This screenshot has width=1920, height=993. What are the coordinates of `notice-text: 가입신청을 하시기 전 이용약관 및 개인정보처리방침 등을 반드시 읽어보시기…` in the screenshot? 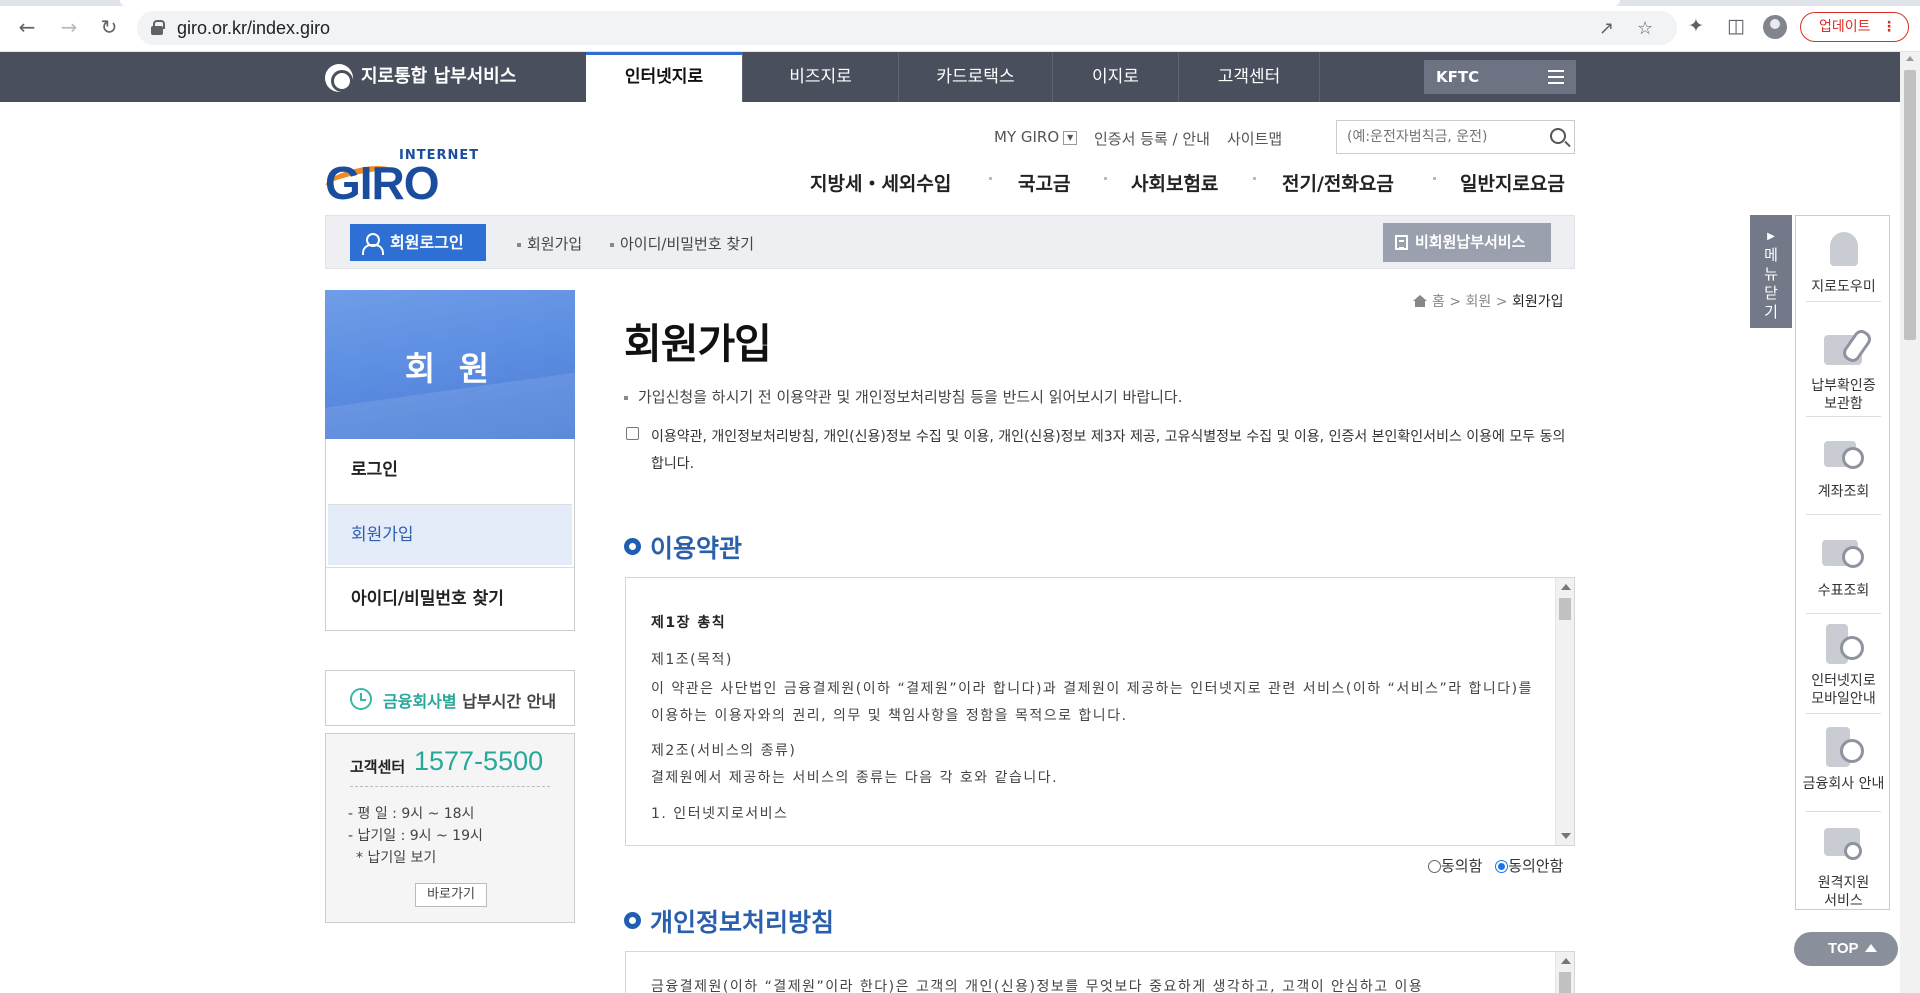 It's located at (903, 396).